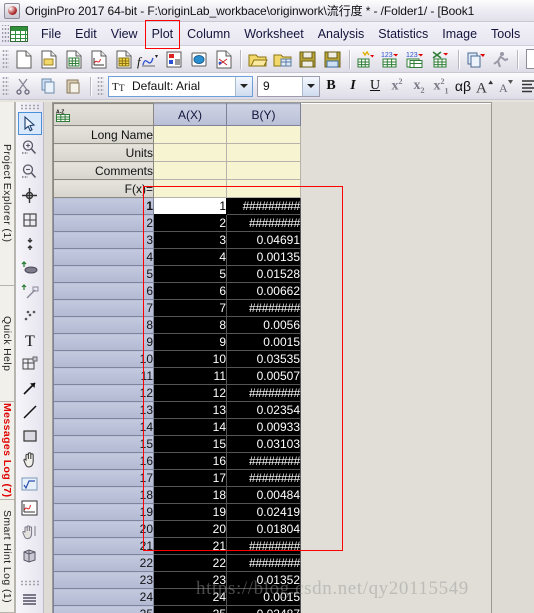  What do you see at coordinates (530, 59) in the screenshot?
I see `zoom-combobox: 100%` at bounding box center [530, 59].